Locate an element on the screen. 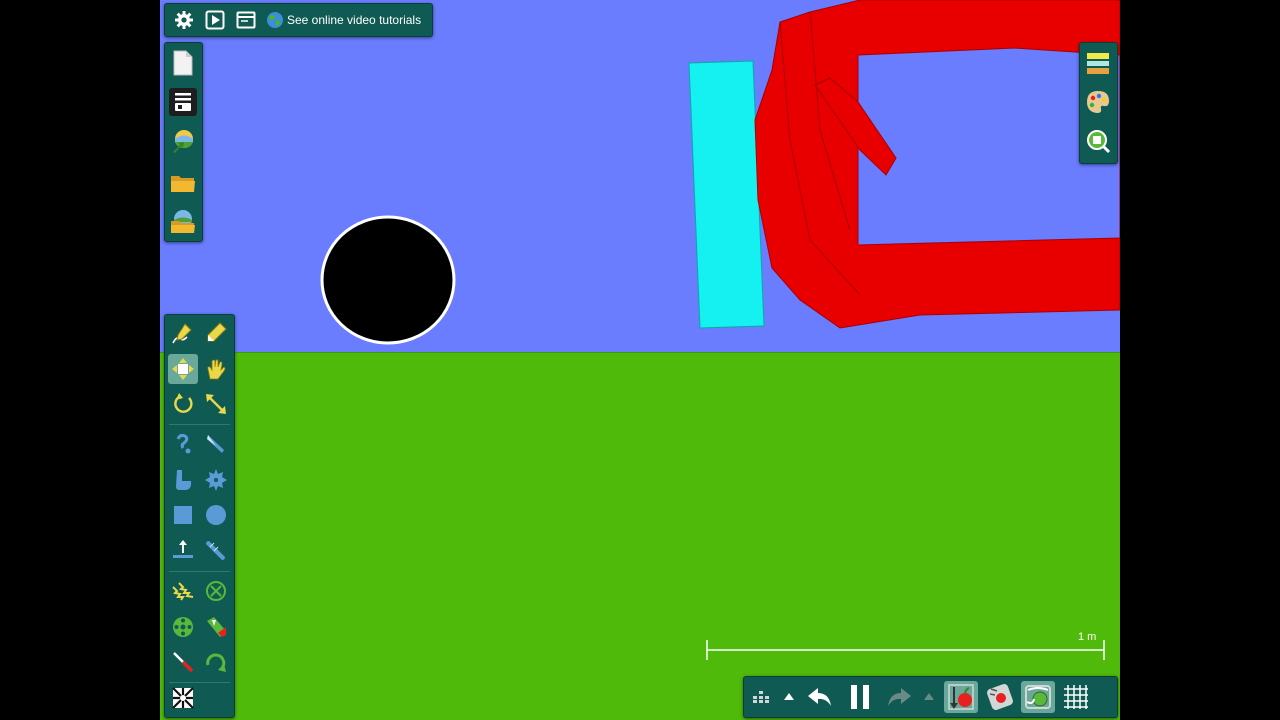 The height and width of the screenshot is (720, 1280). undo-icon is located at coordinates (820, 697).